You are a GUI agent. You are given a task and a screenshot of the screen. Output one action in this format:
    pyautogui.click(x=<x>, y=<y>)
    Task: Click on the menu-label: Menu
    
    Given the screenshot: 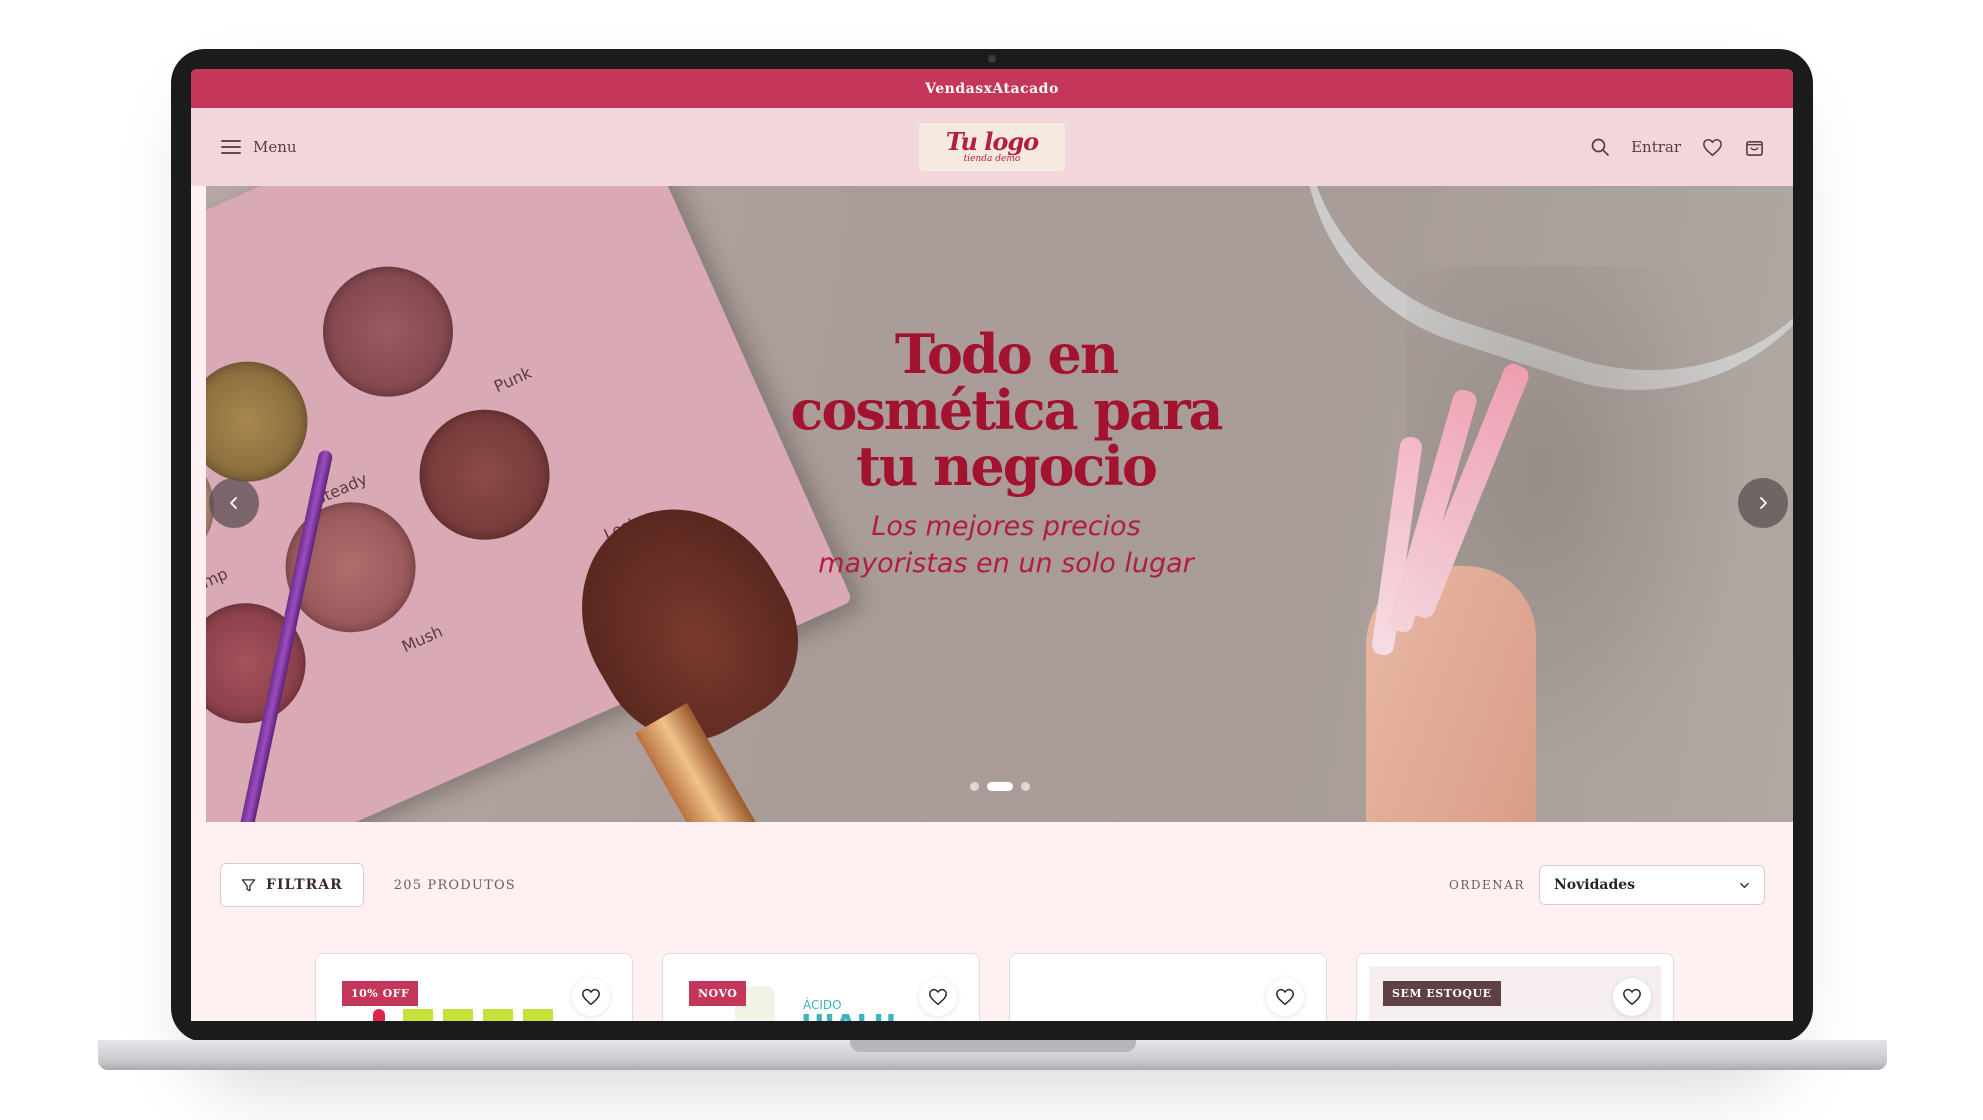 What is the action you would take?
    pyautogui.click(x=275, y=147)
    